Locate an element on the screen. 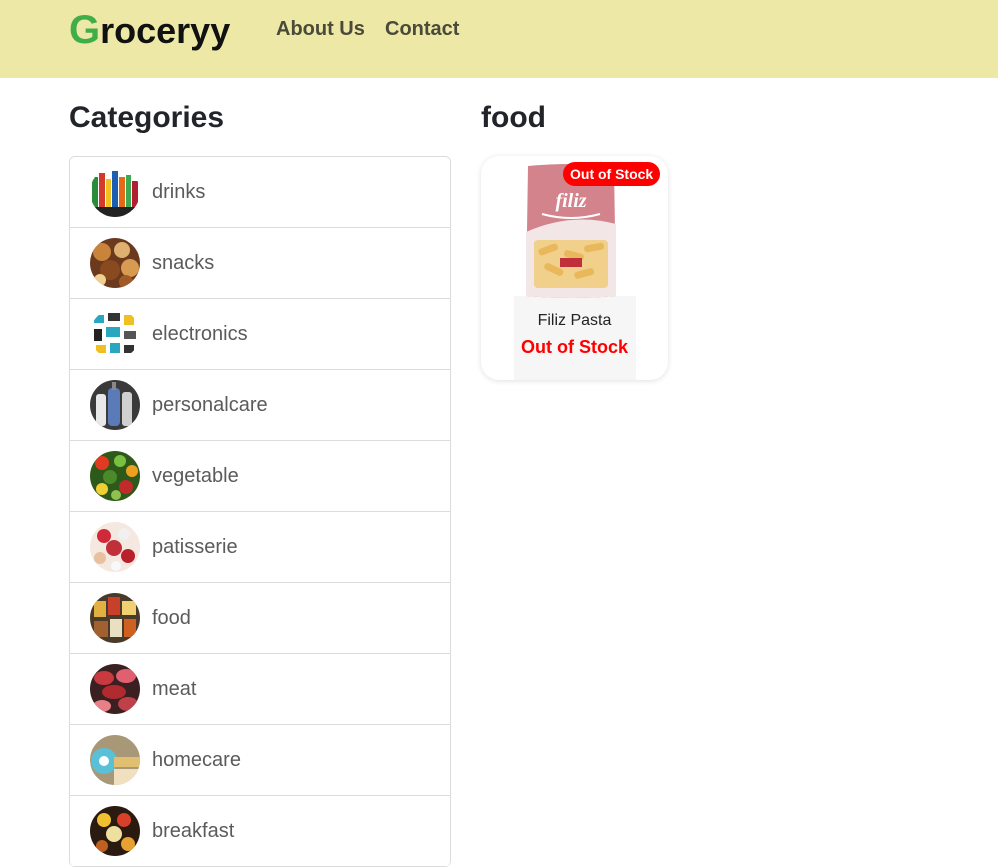 Image resolution: width=998 pixels, height=867 pixels. category-label: homecare is located at coordinates (196, 760).